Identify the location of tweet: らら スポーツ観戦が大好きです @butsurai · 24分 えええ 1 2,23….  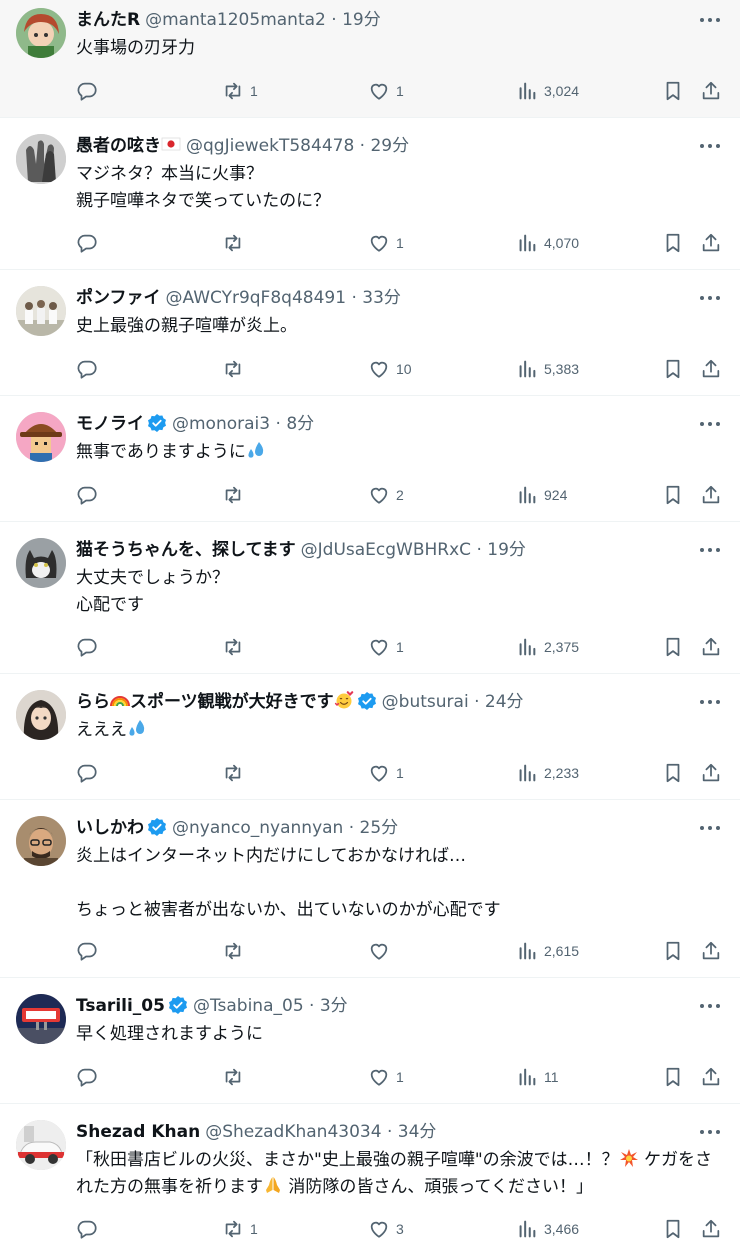
(370, 737).